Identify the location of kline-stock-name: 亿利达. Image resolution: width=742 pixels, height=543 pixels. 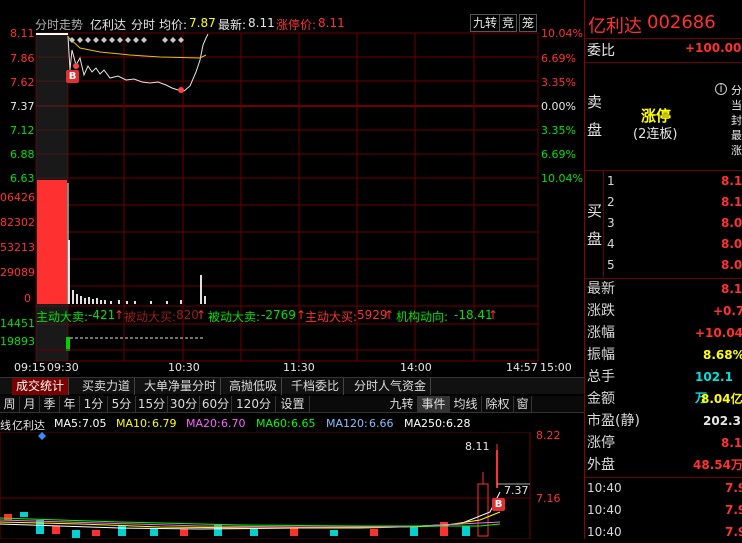
(28, 425).